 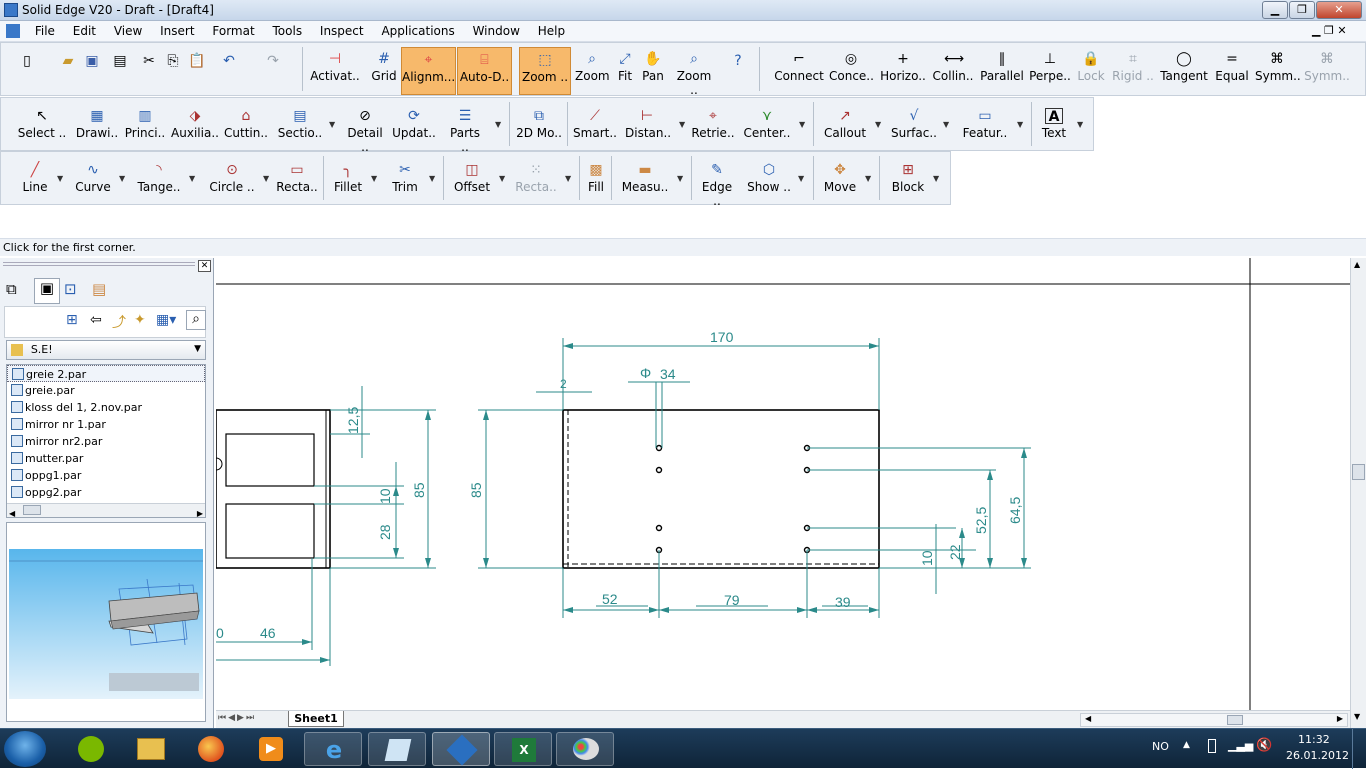 I want to click on dim-2: 2, so click(x=563, y=384).